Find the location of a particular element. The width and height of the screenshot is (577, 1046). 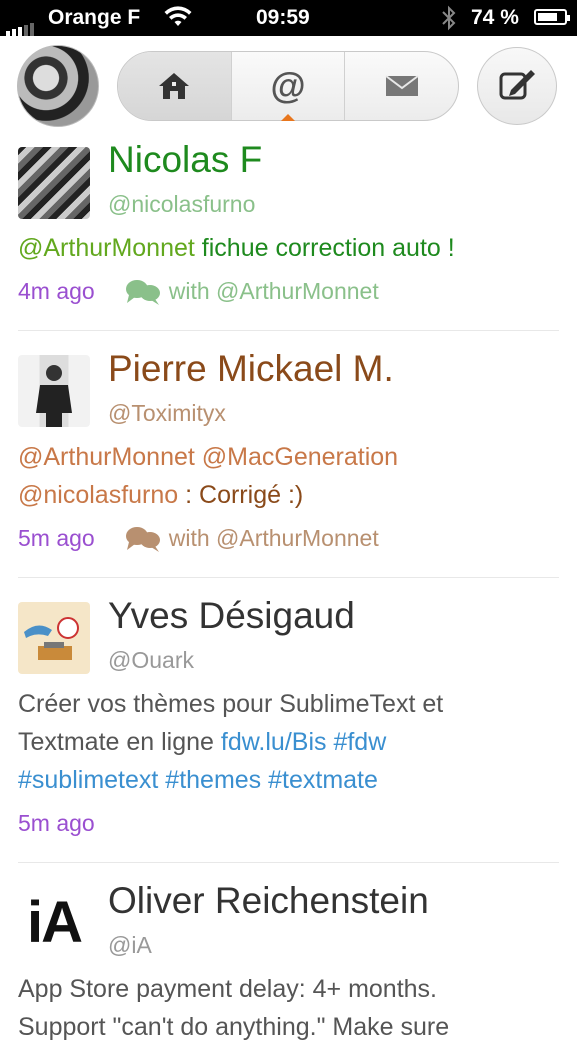

user-name: Yves Désigaud is located at coordinates (231, 616).